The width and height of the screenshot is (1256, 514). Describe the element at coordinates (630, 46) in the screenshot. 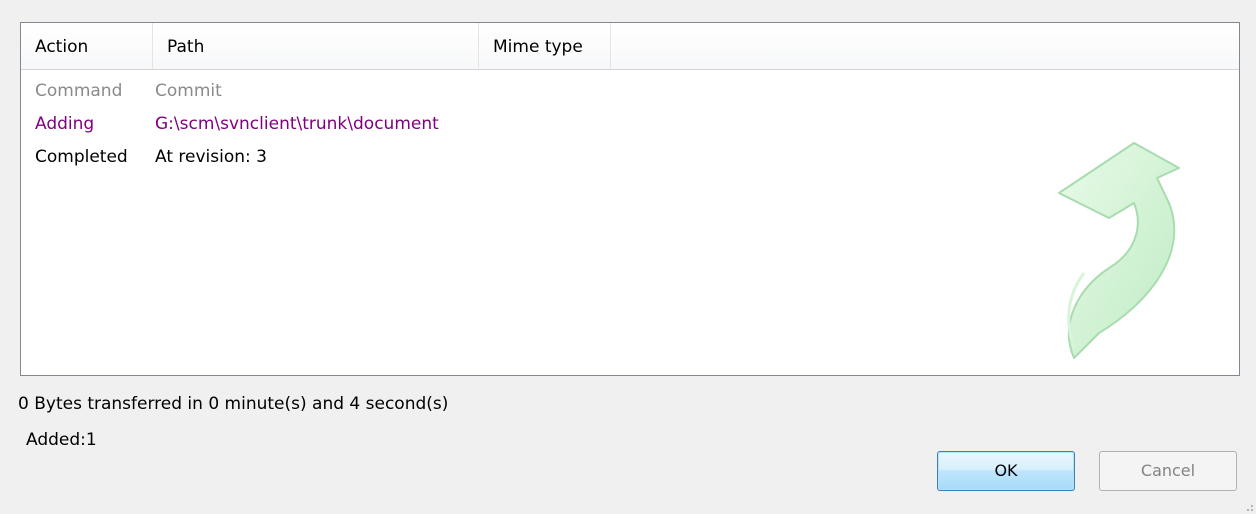

I see `list-header: Action Path Mime type` at that location.